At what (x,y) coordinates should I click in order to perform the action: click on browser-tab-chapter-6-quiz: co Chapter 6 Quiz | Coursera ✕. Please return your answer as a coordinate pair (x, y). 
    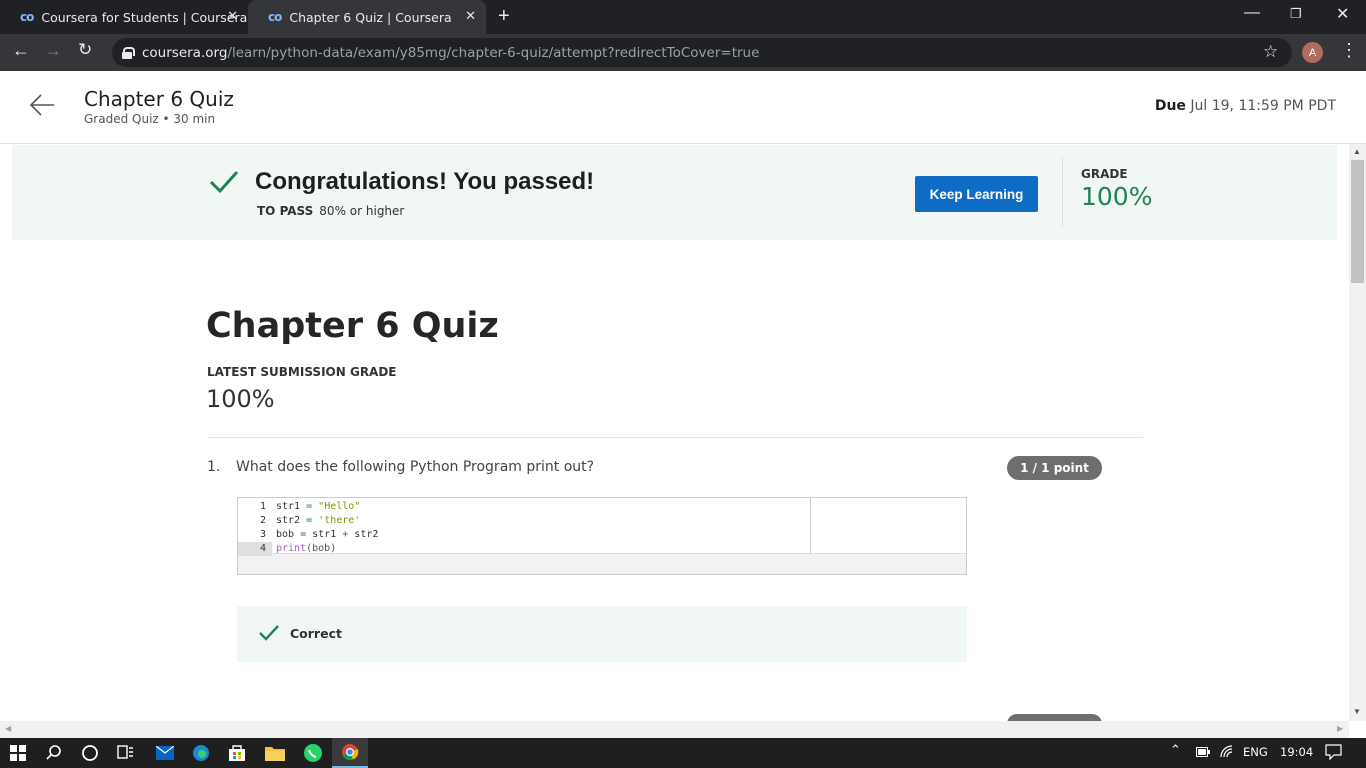
    Looking at the image, I should click on (367, 17).